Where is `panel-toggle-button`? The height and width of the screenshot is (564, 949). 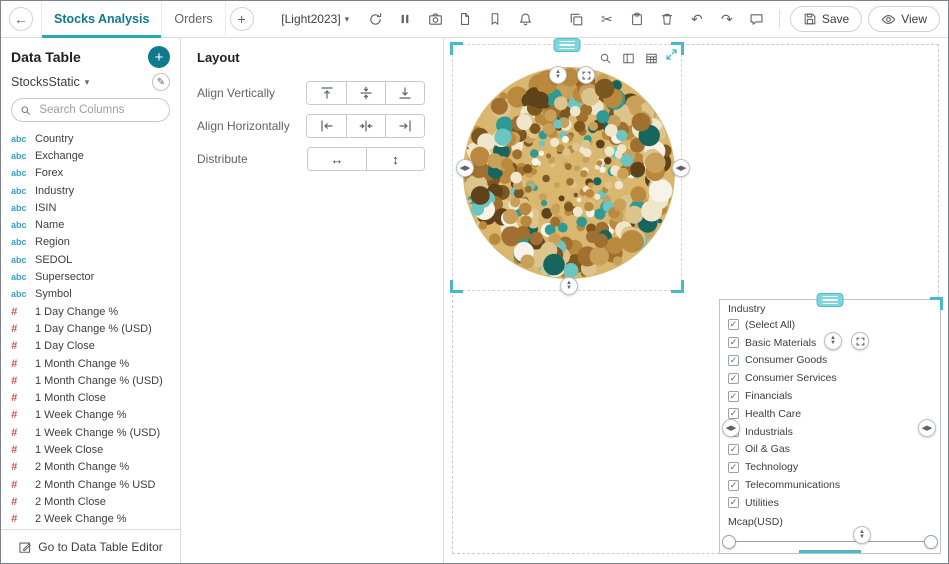 panel-toggle-button is located at coordinates (628, 58).